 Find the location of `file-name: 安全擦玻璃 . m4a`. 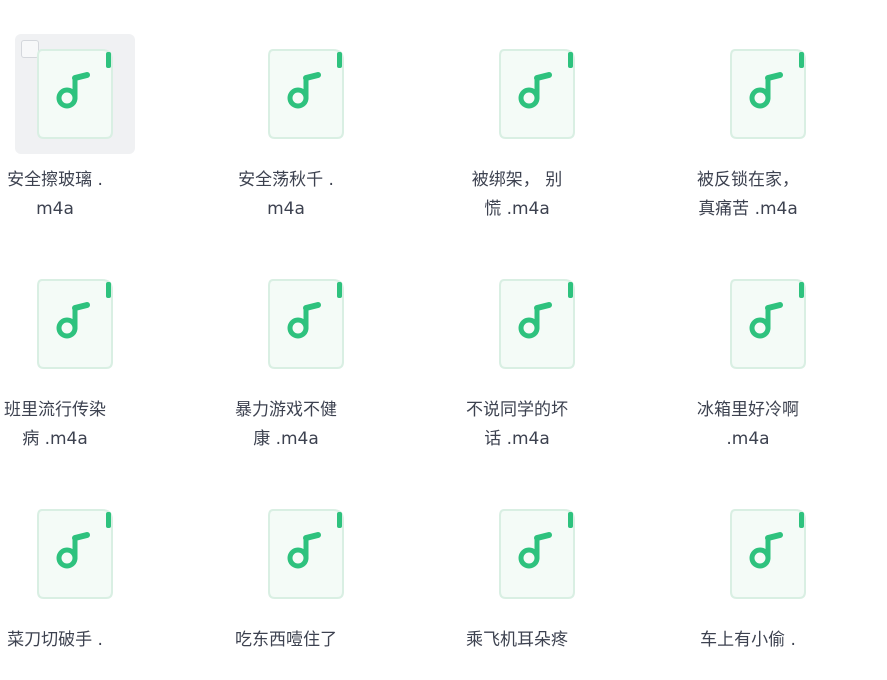

file-name: 安全擦玻璃 . m4a is located at coordinates (57, 195).